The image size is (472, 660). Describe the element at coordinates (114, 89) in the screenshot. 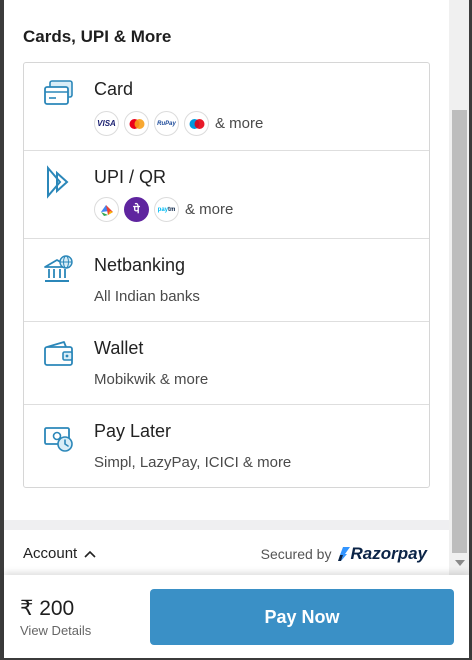

I see `method-card-title: Card` at that location.